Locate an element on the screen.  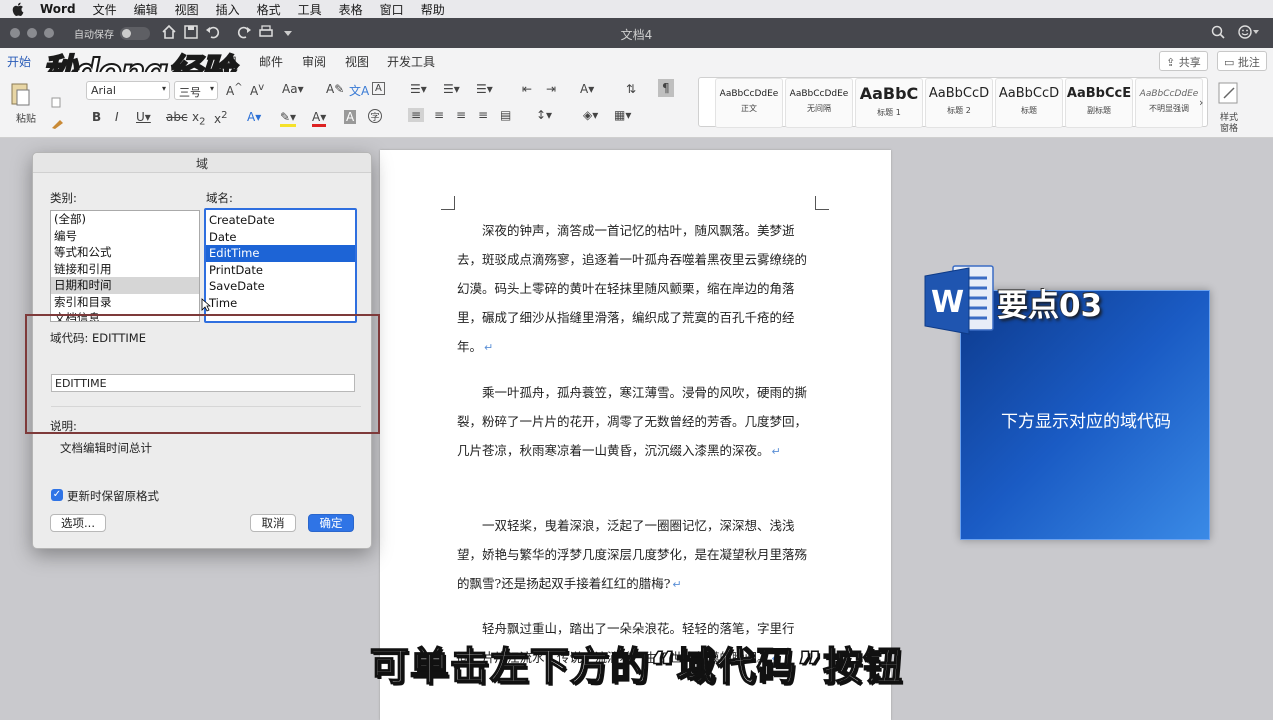
field-name-item: PrintDate is located at coordinates (280, 270).